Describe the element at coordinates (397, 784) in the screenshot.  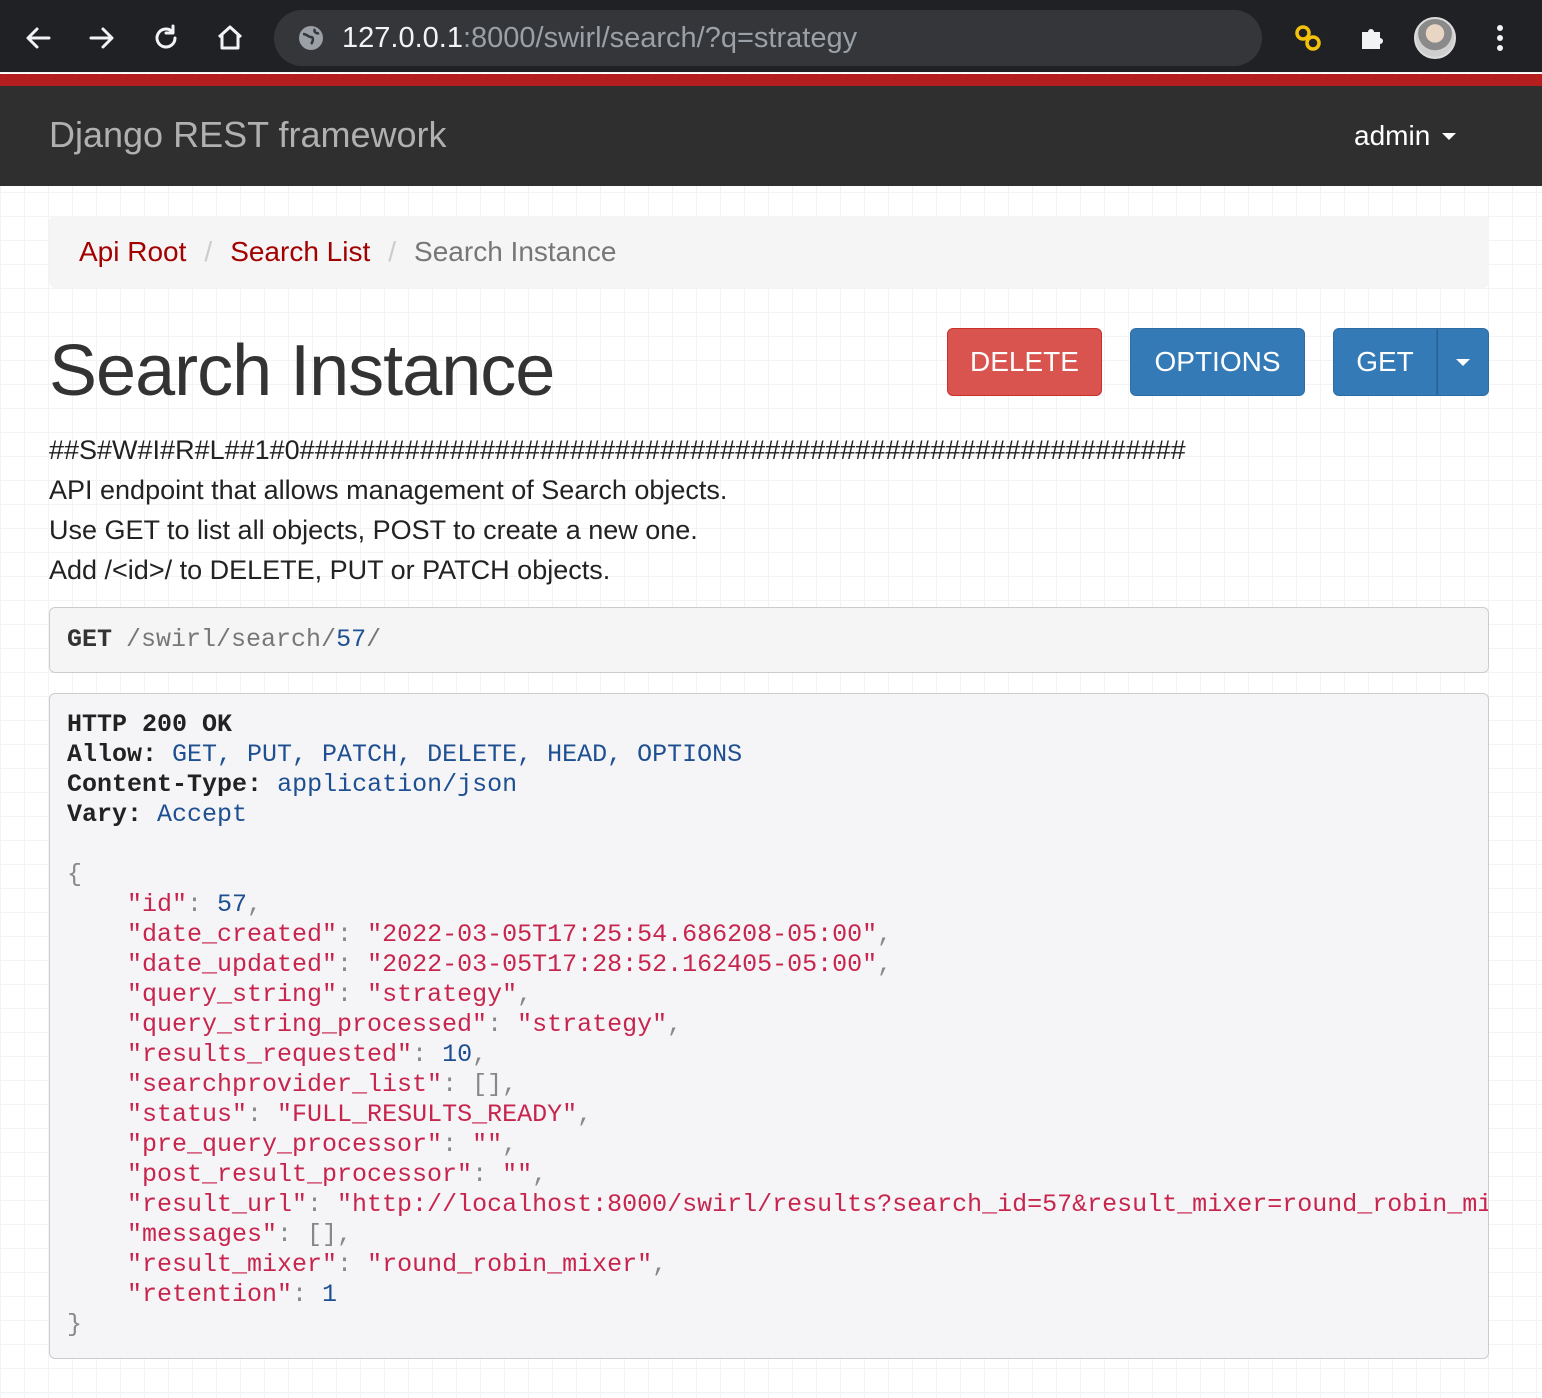
I see `header-value: application/json` at that location.